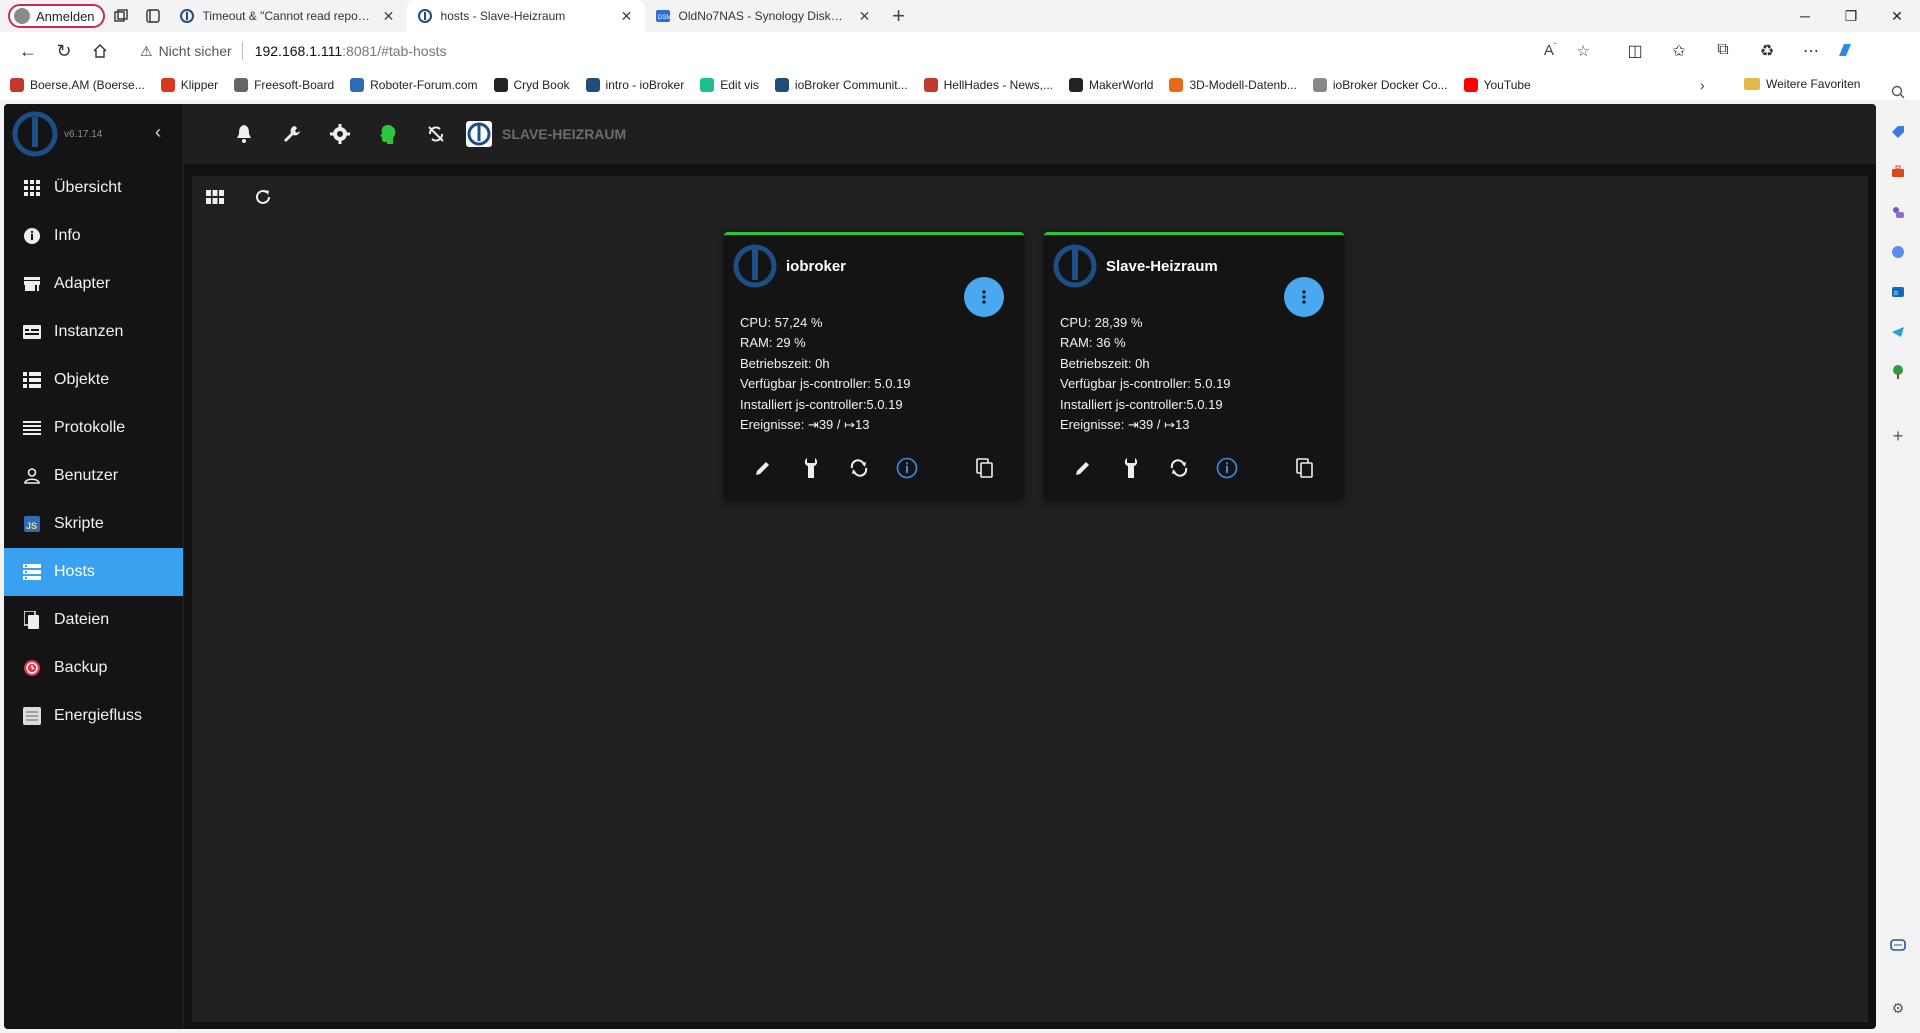 The width and height of the screenshot is (1920, 1033). Describe the element at coordinates (1898, 436) in the screenshot. I see `add-sidebar-app-icon: +` at that location.